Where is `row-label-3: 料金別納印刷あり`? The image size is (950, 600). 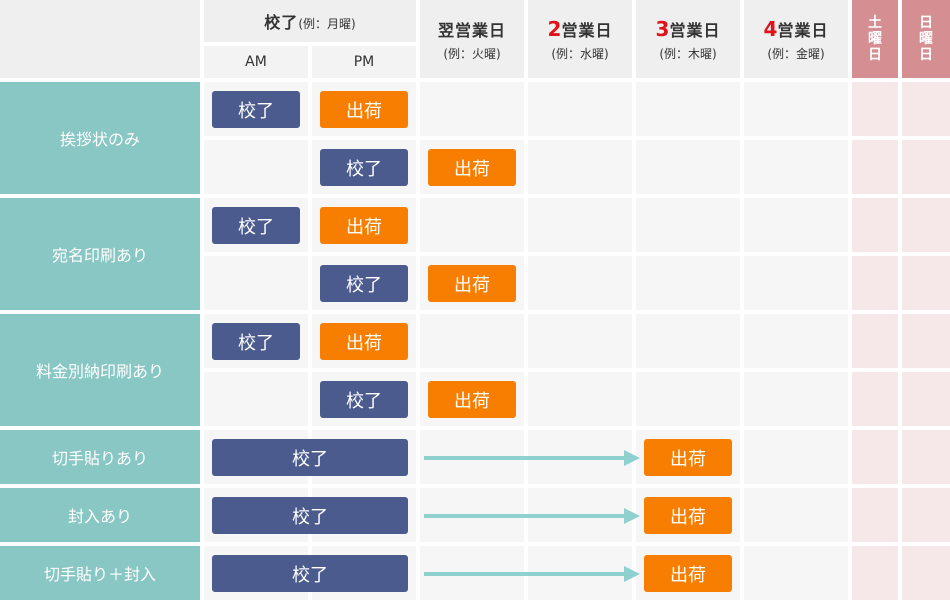 row-label-3: 料金別納印刷あり is located at coordinates (100, 370).